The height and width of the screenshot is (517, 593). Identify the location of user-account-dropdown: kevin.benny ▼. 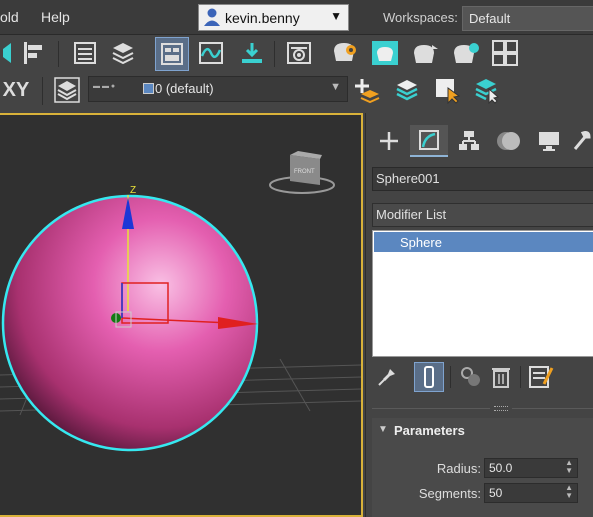
(273, 17).